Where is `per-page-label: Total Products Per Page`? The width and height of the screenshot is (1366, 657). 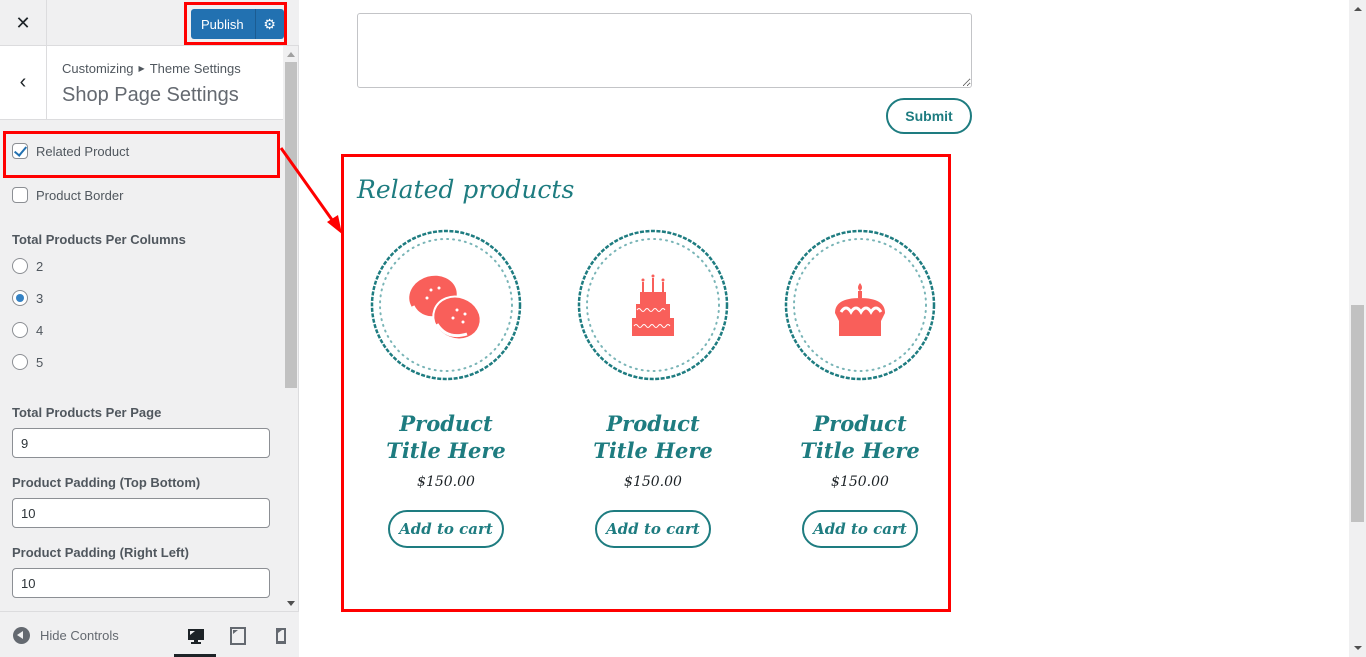
per-page-label: Total Products Per Page is located at coordinates (87, 412).